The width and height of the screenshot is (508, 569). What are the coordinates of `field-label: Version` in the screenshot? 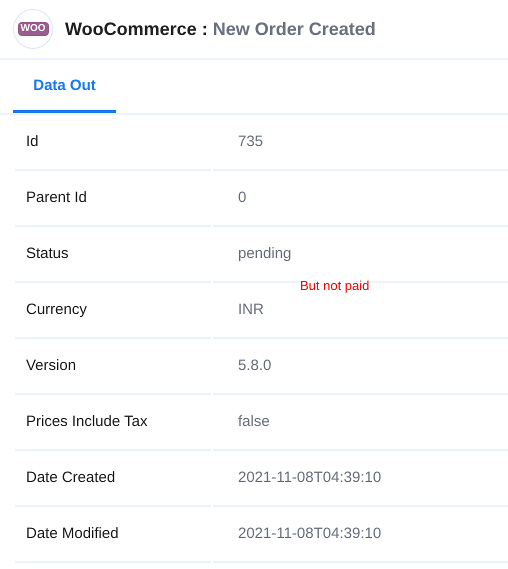 It's located at (51, 366).